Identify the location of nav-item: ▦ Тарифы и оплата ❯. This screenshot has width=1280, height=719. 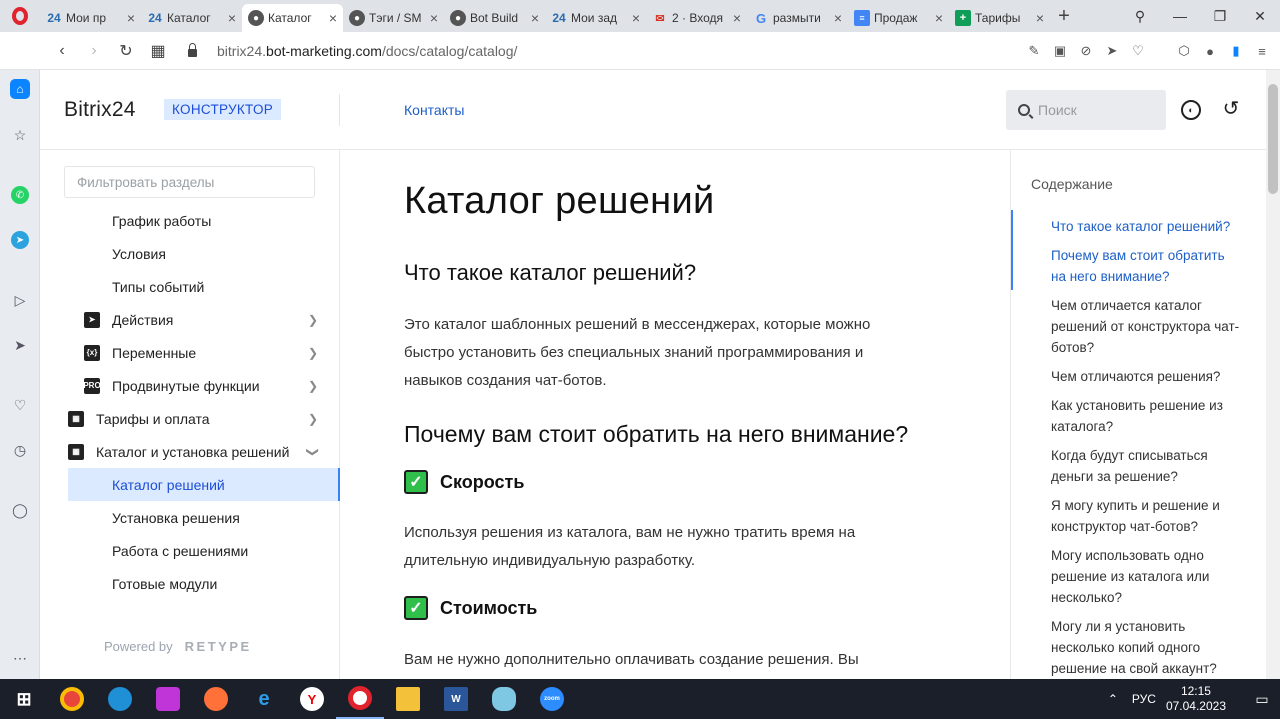
(204, 418).